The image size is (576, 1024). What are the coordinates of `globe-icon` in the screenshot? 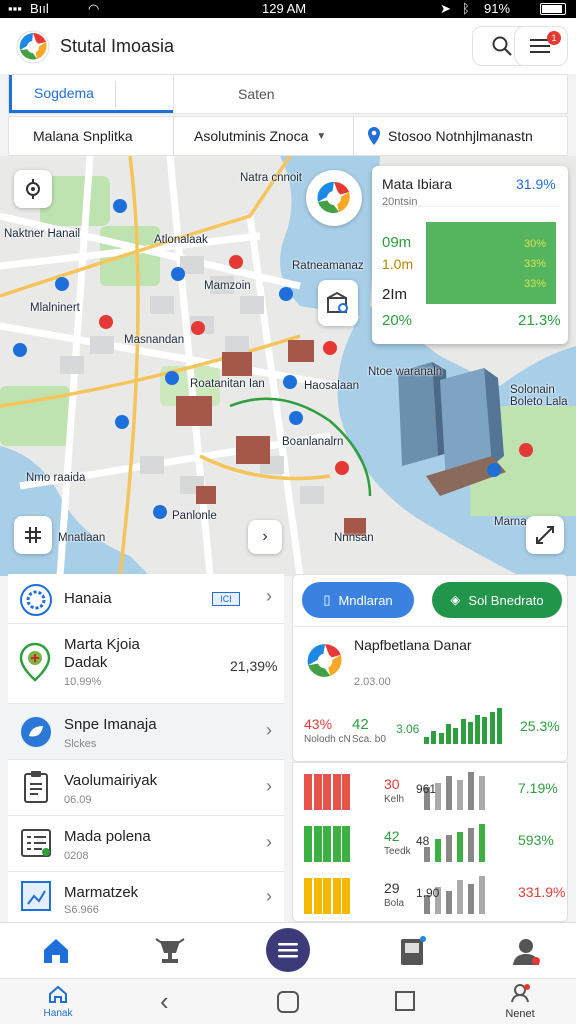 It's located at (36, 600).